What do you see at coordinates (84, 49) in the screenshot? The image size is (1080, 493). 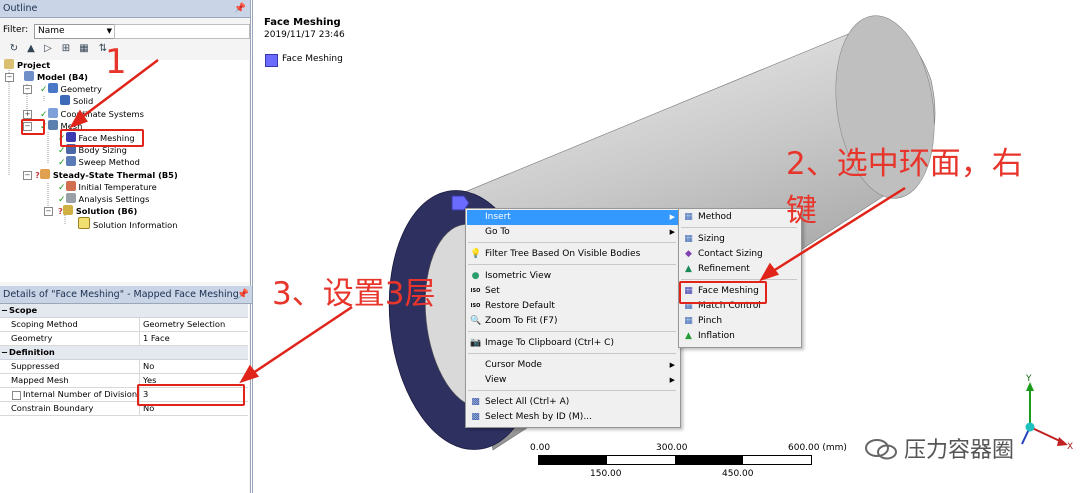 I see `folder-icon: ▦` at bounding box center [84, 49].